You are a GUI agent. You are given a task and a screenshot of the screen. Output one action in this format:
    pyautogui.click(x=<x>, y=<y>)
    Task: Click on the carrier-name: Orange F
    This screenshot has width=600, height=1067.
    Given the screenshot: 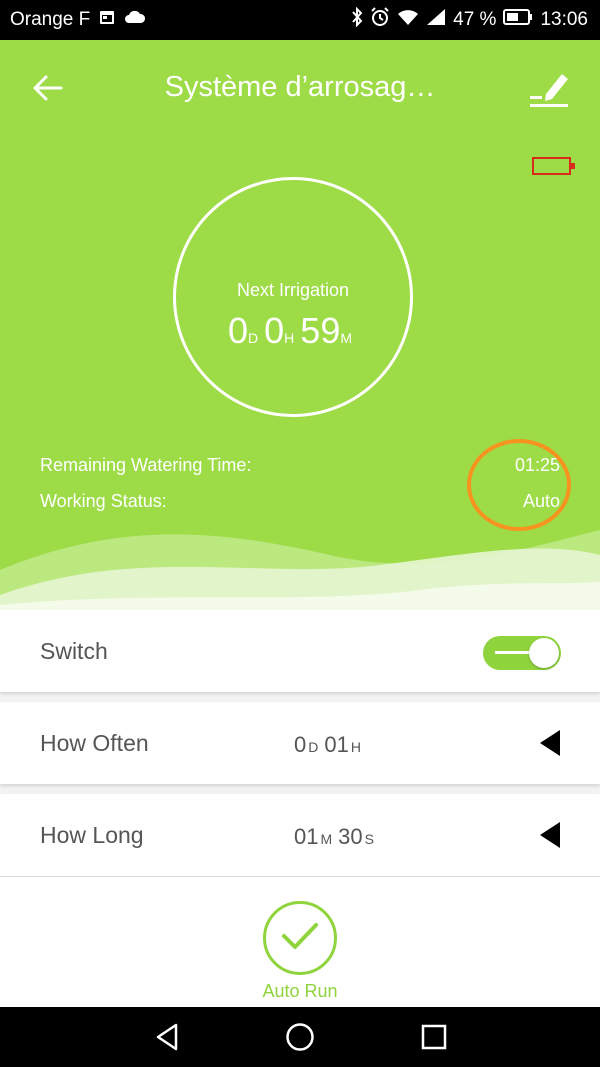 What is the action you would take?
    pyautogui.click(x=50, y=19)
    